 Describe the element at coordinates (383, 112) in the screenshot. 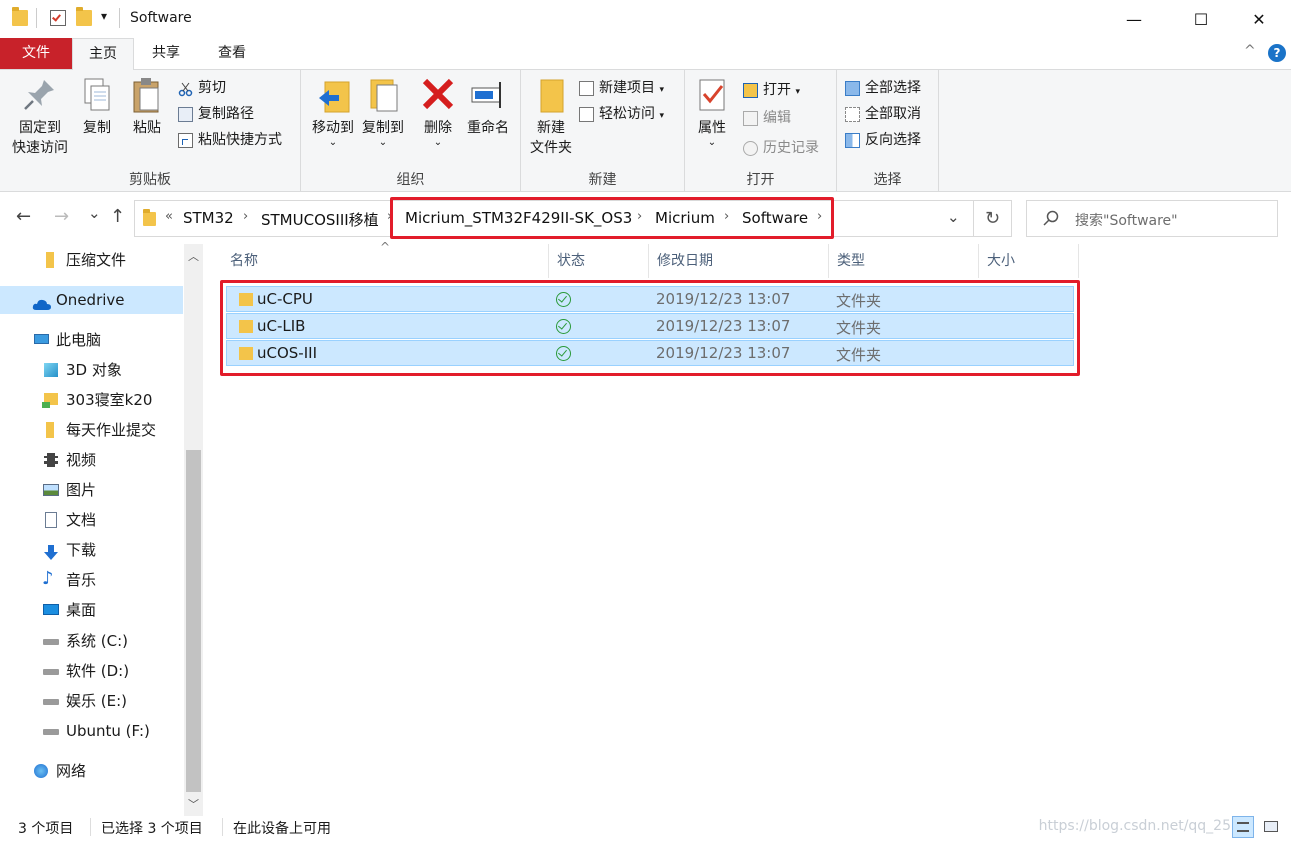

I see `copy-to-button: 复制到 ⌄` at that location.